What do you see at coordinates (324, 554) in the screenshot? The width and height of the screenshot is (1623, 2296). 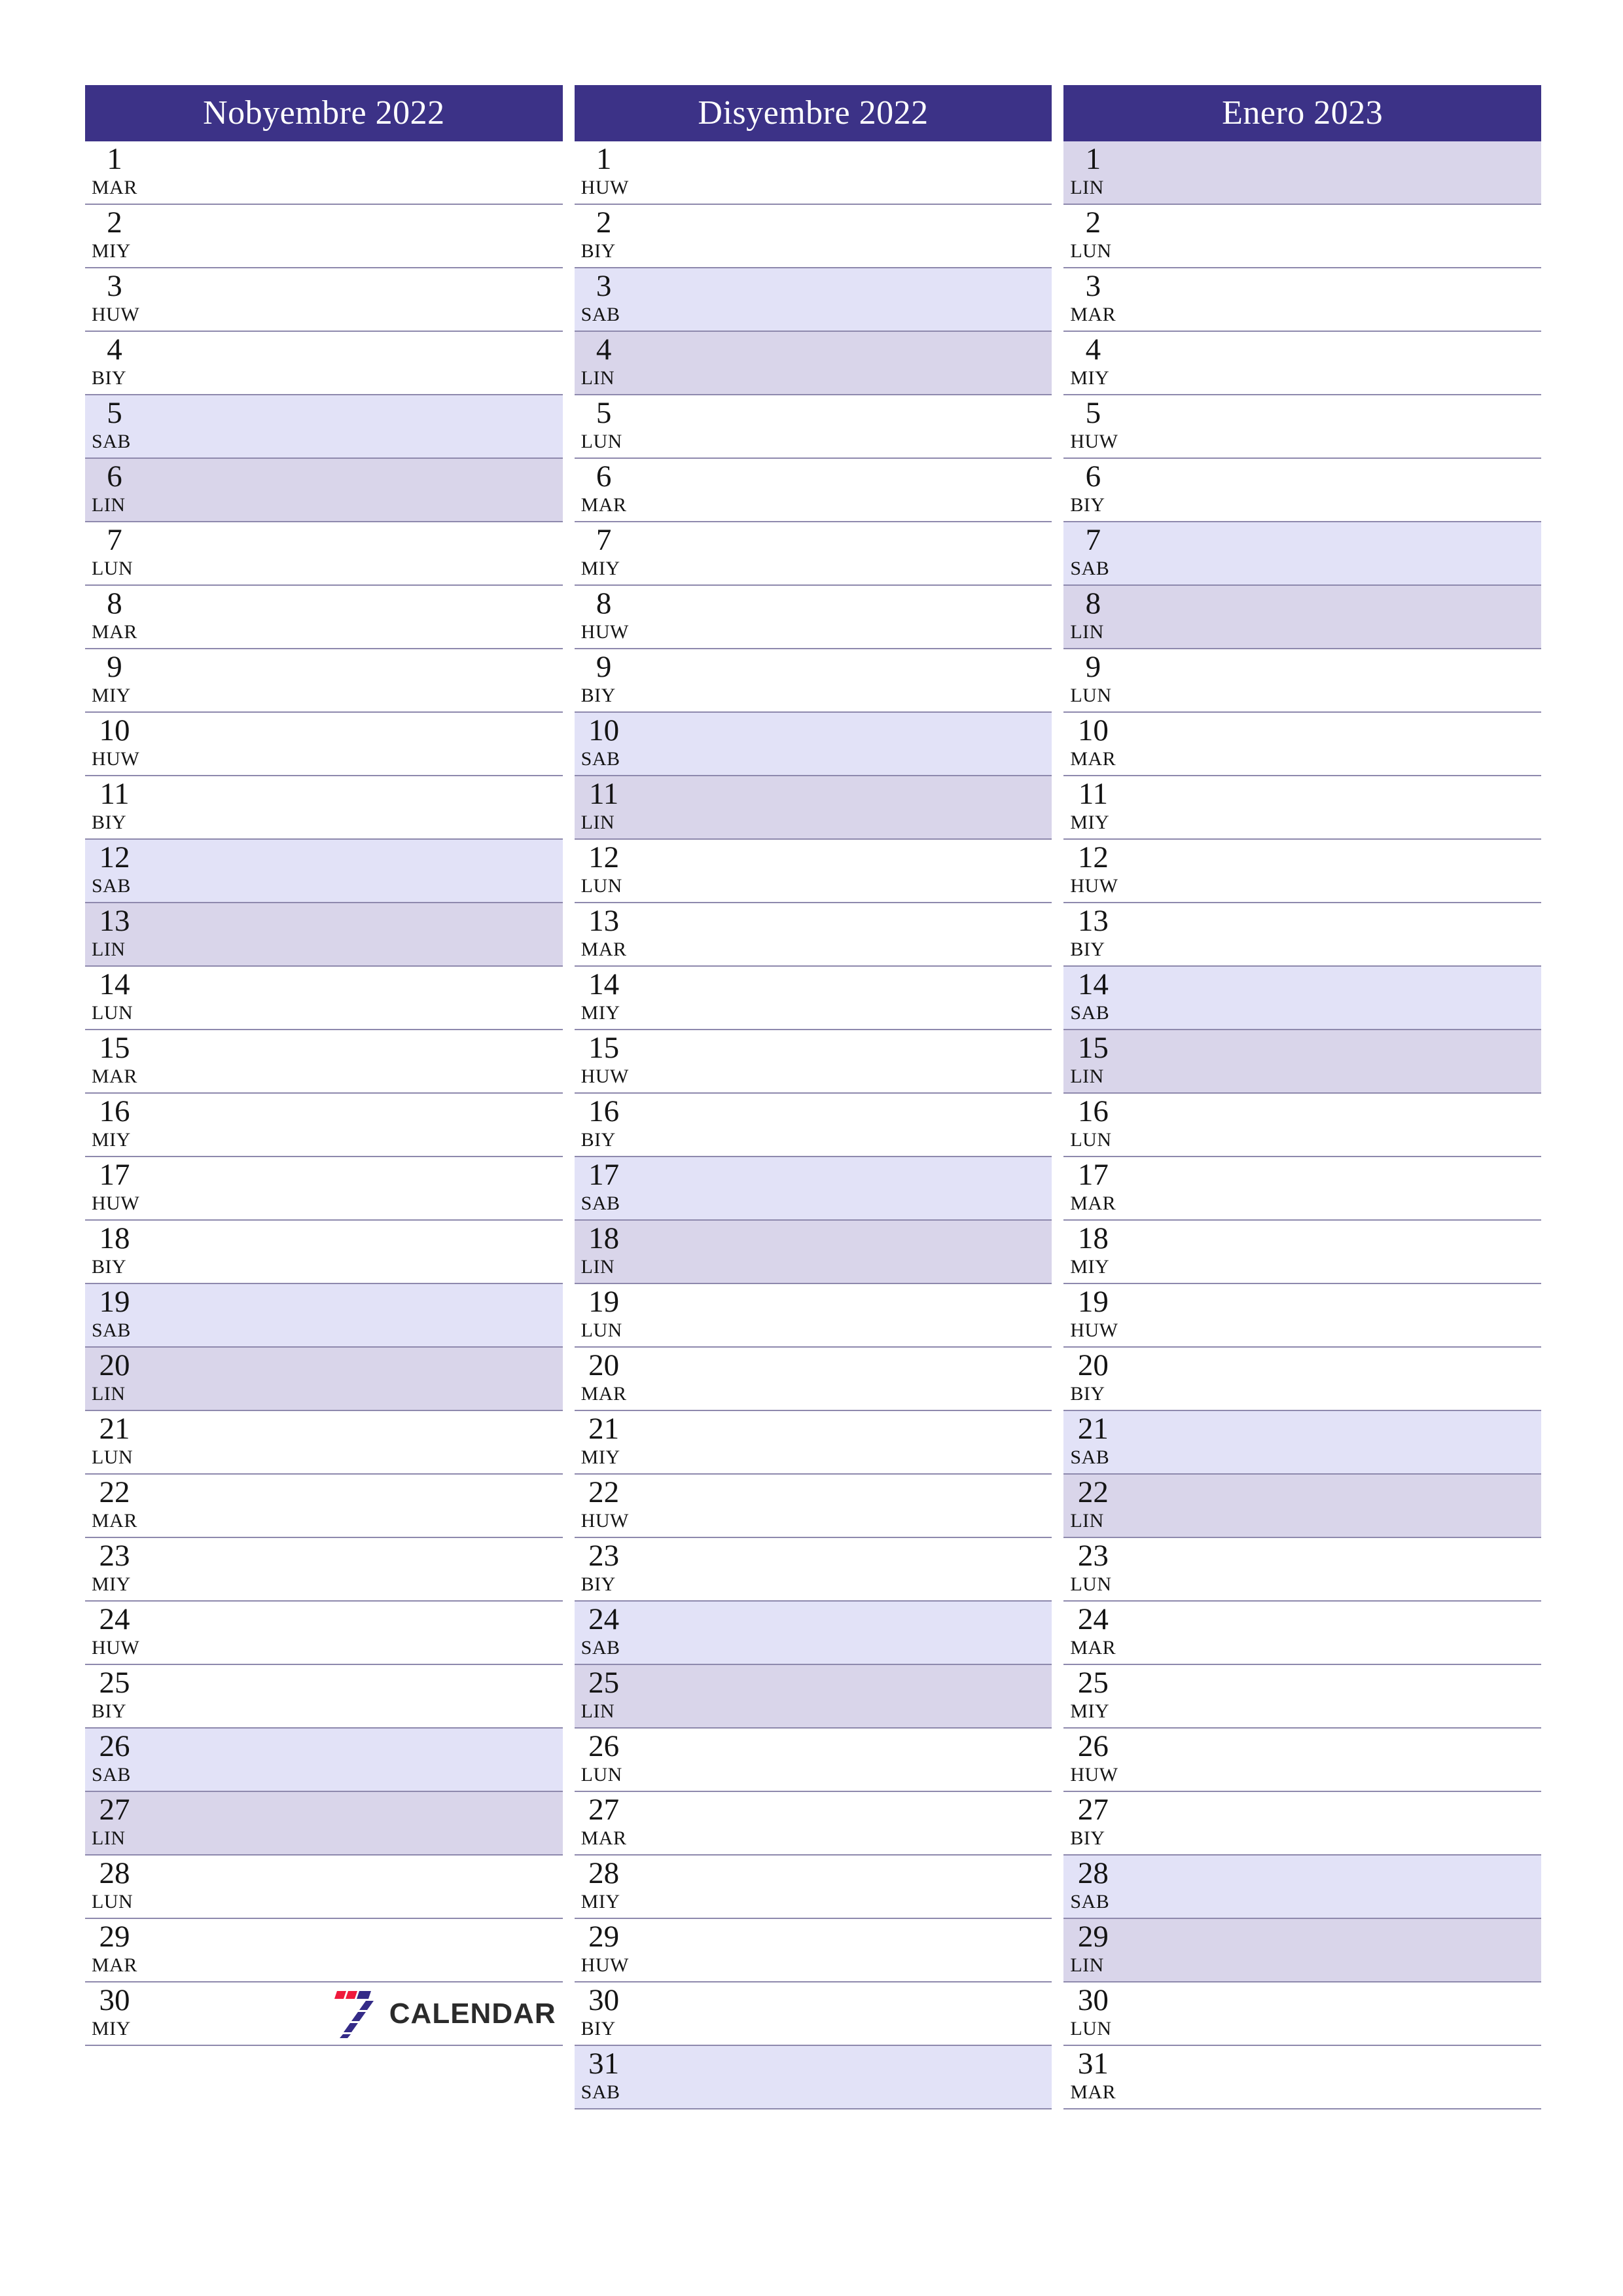 I see `day-row: 7 LUN` at bounding box center [324, 554].